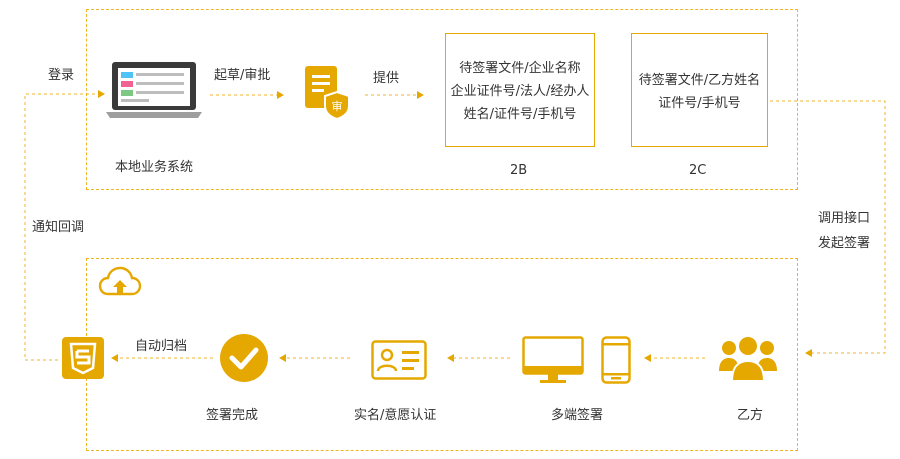 Image resolution: width=900 pixels, height=459 pixels. Describe the element at coordinates (337, 106) in the screenshot. I see `svg-text: 审` at that location.